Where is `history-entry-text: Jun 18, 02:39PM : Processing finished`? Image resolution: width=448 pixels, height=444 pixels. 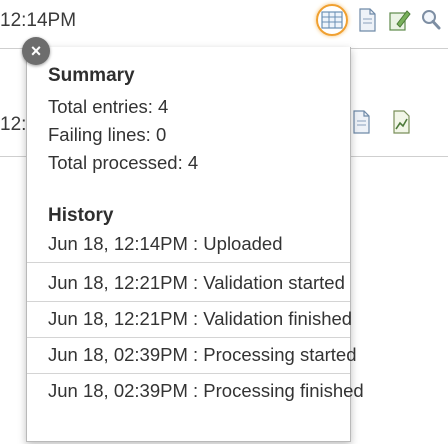 history-entry-text: Jun 18, 02:39PM : Processing finished is located at coordinates (206, 390).